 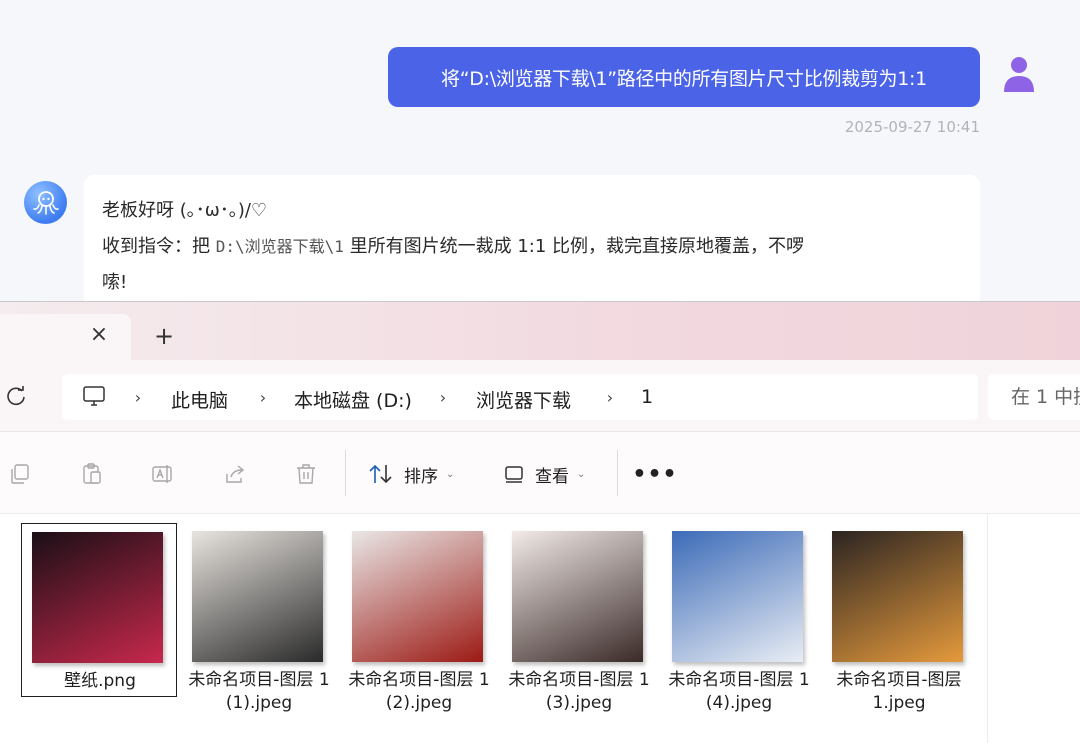 What do you see at coordinates (739, 691) in the screenshot?
I see `file-name-label: 未命名项目-图层 1 (4).jpeg` at bounding box center [739, 691].